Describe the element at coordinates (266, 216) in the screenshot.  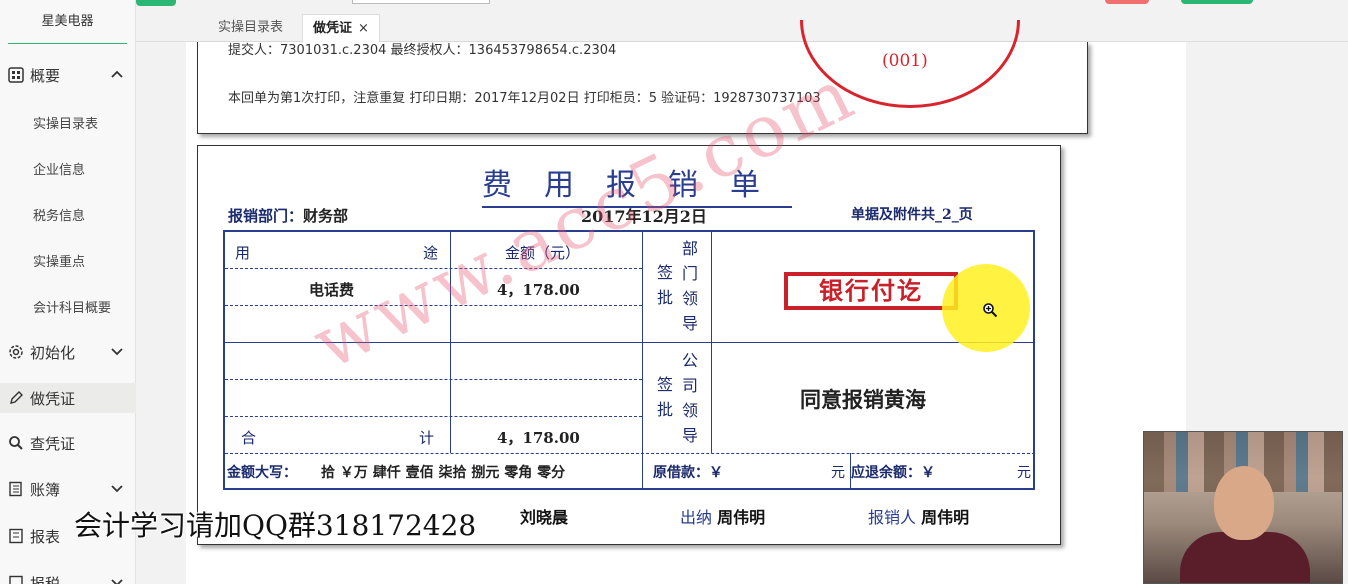
I see `dept-label: 报销部门：` at that location.